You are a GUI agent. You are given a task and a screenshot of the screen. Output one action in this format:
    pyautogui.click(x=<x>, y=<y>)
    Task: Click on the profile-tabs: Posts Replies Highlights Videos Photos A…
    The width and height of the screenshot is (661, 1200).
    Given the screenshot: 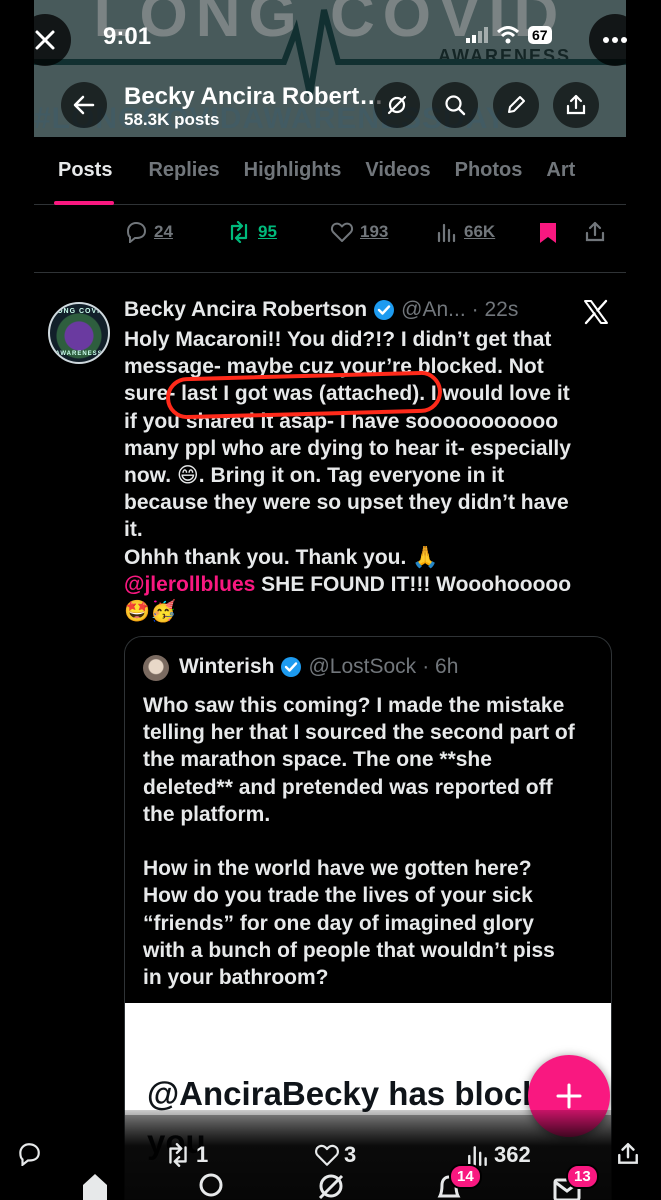 What is the action you would take?
    pyautogui.click(x=330, y=171)
    